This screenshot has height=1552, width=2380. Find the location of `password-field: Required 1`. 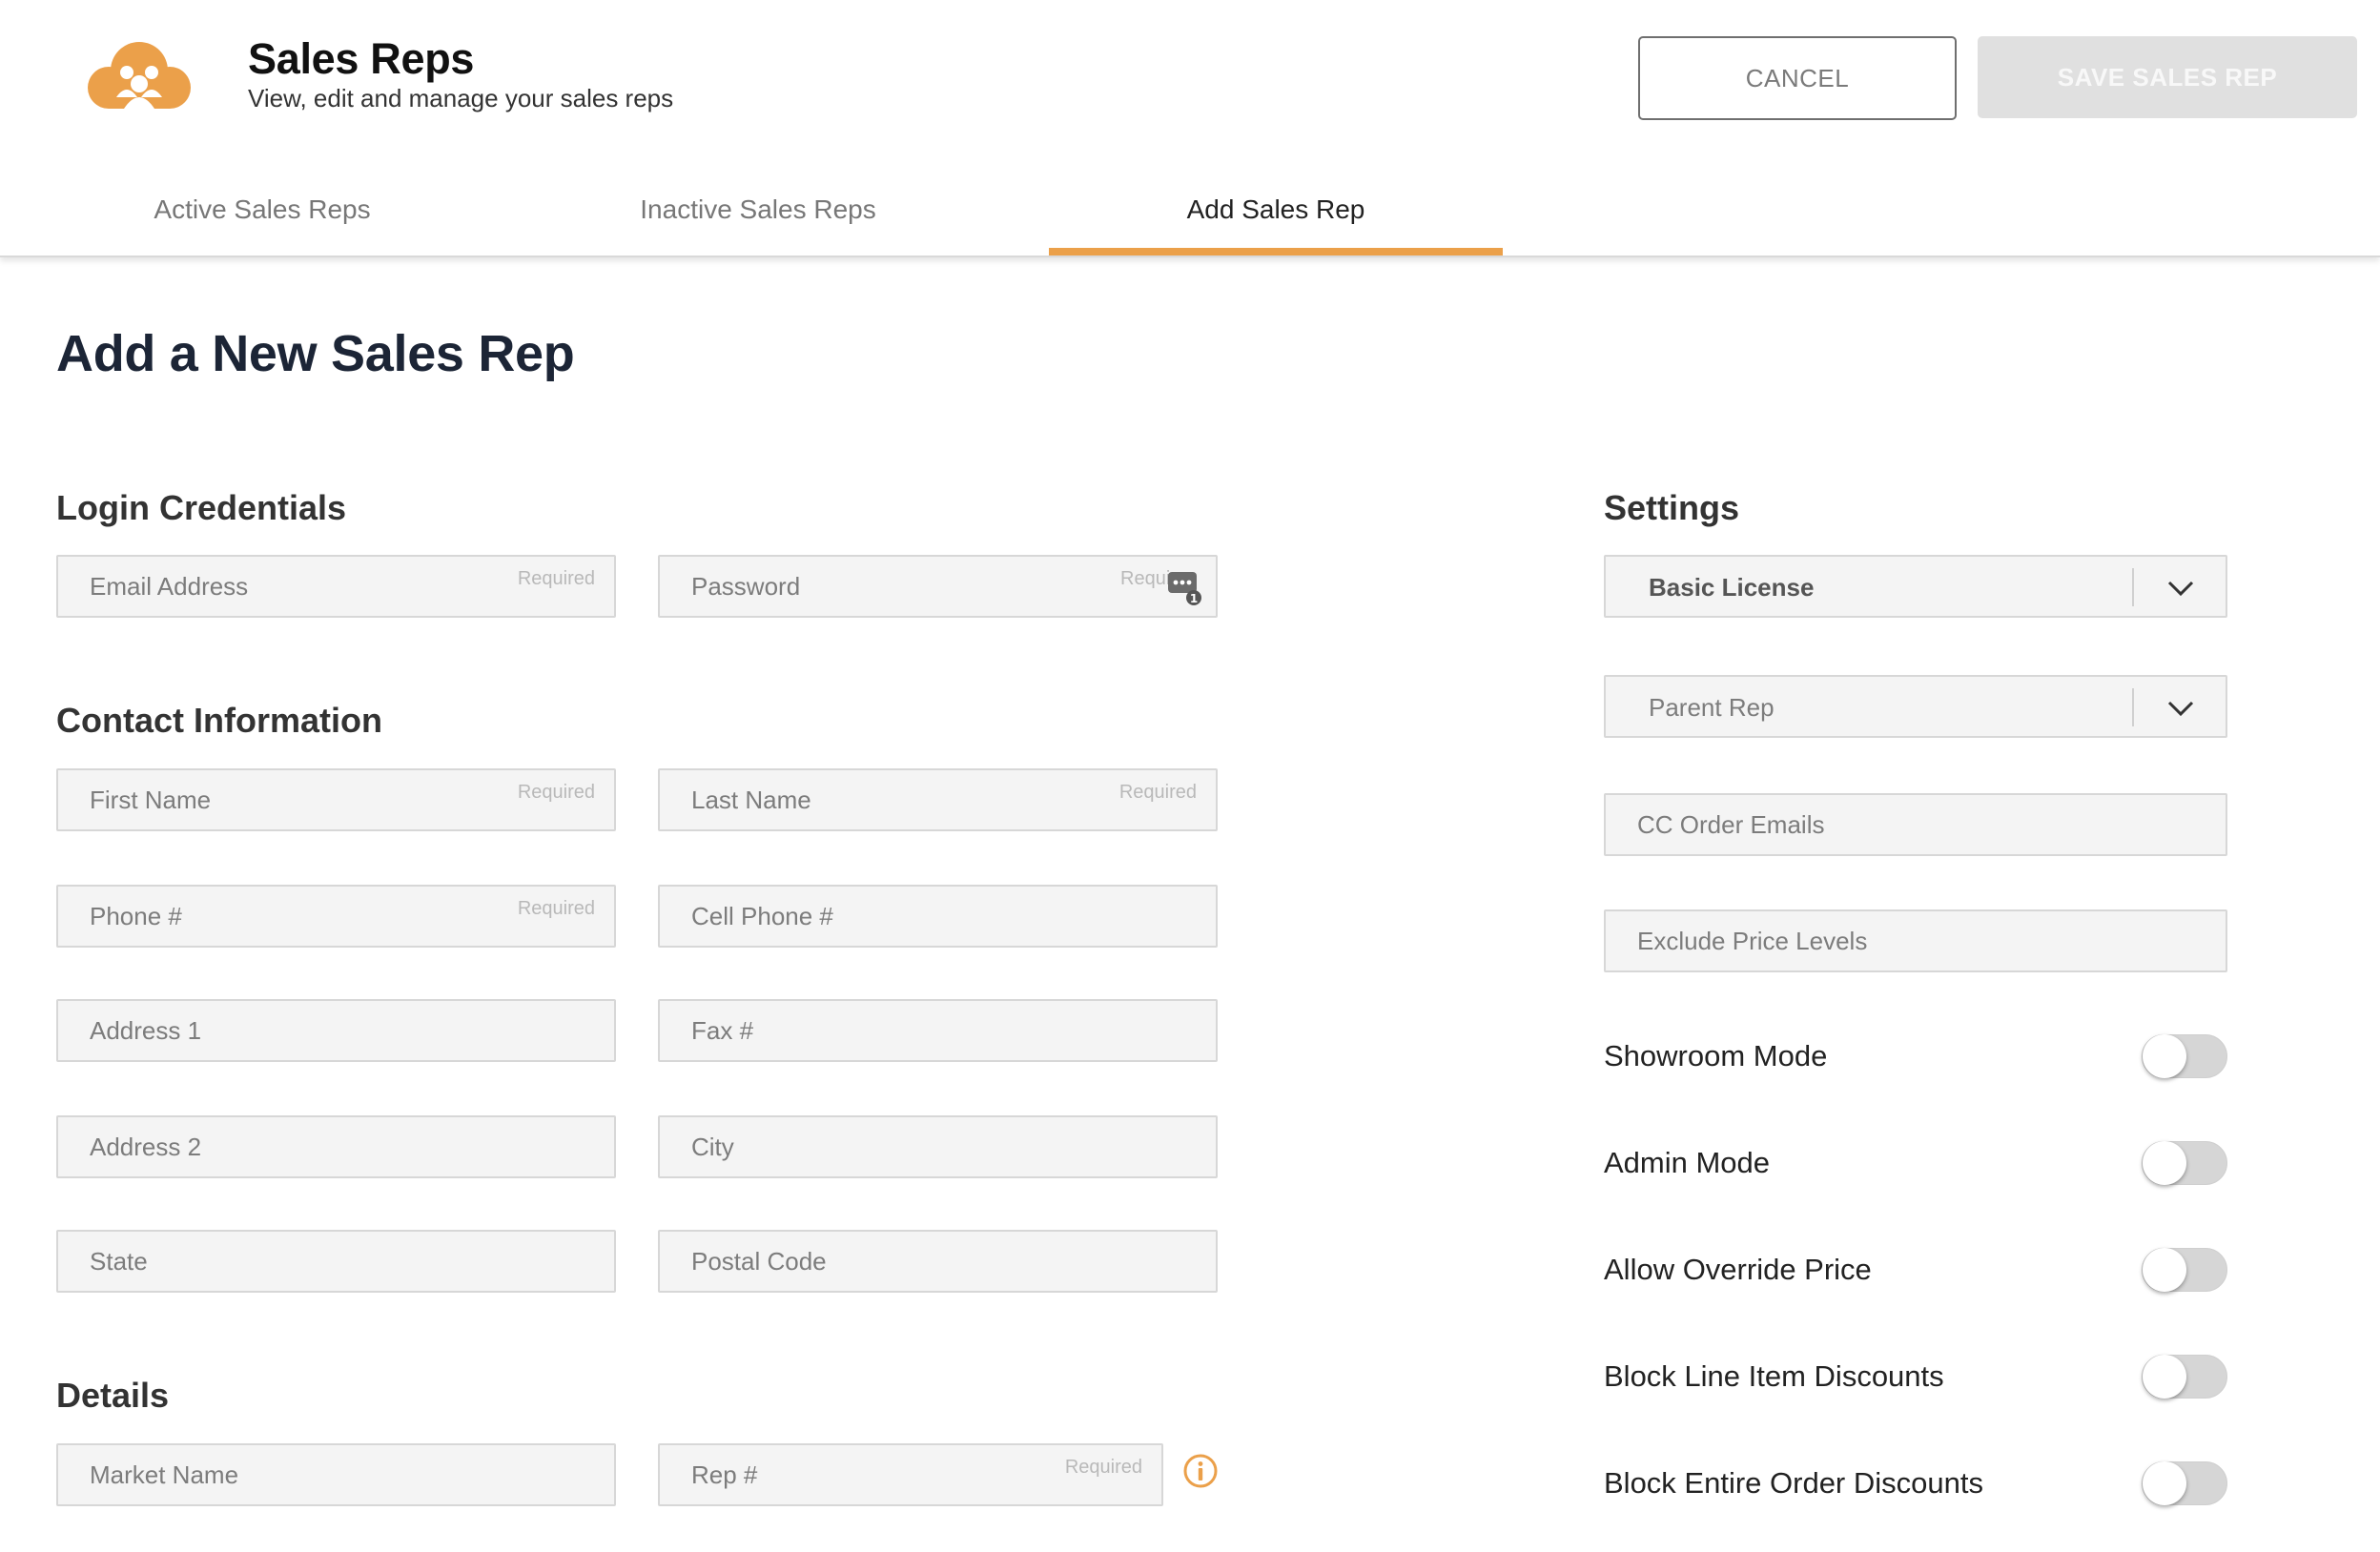

password-field: Required 1 is located at coordinates (938, 587).